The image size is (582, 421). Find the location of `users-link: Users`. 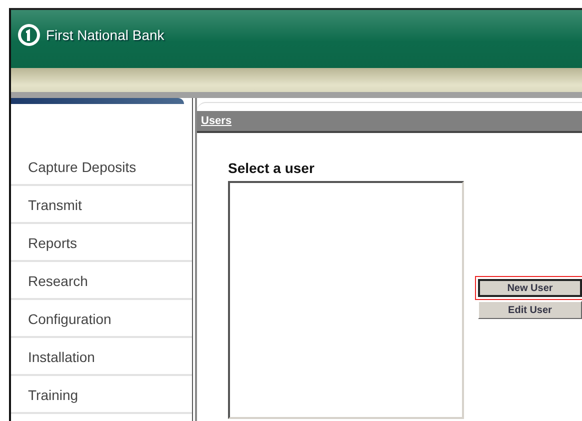

users-link: Users is located at coordinates (216, 121).